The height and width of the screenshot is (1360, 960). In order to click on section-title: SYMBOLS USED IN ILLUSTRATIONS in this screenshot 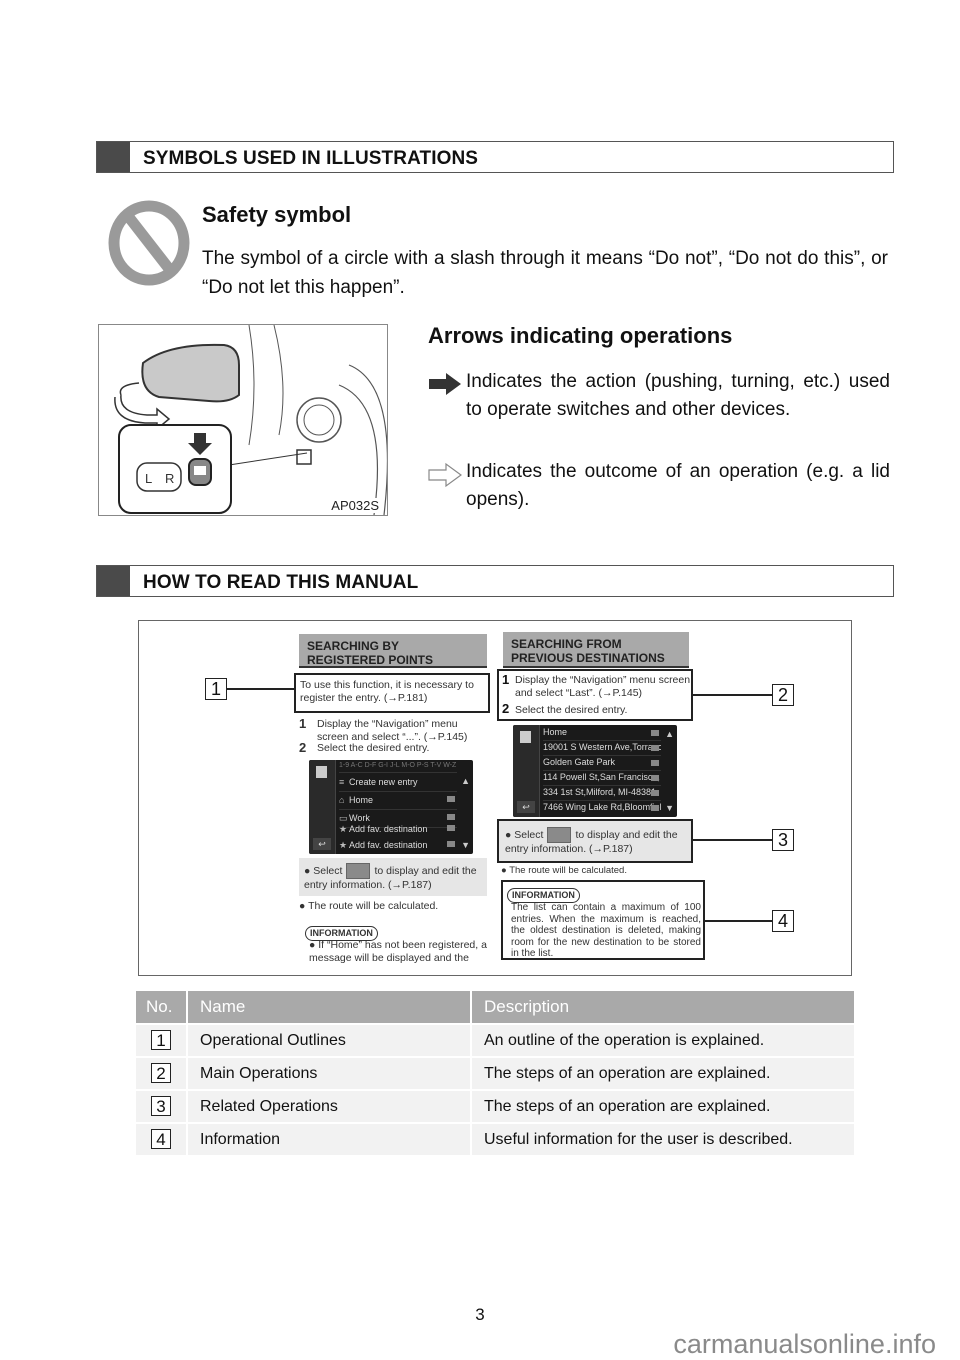, I will do `click(311, 158)`.